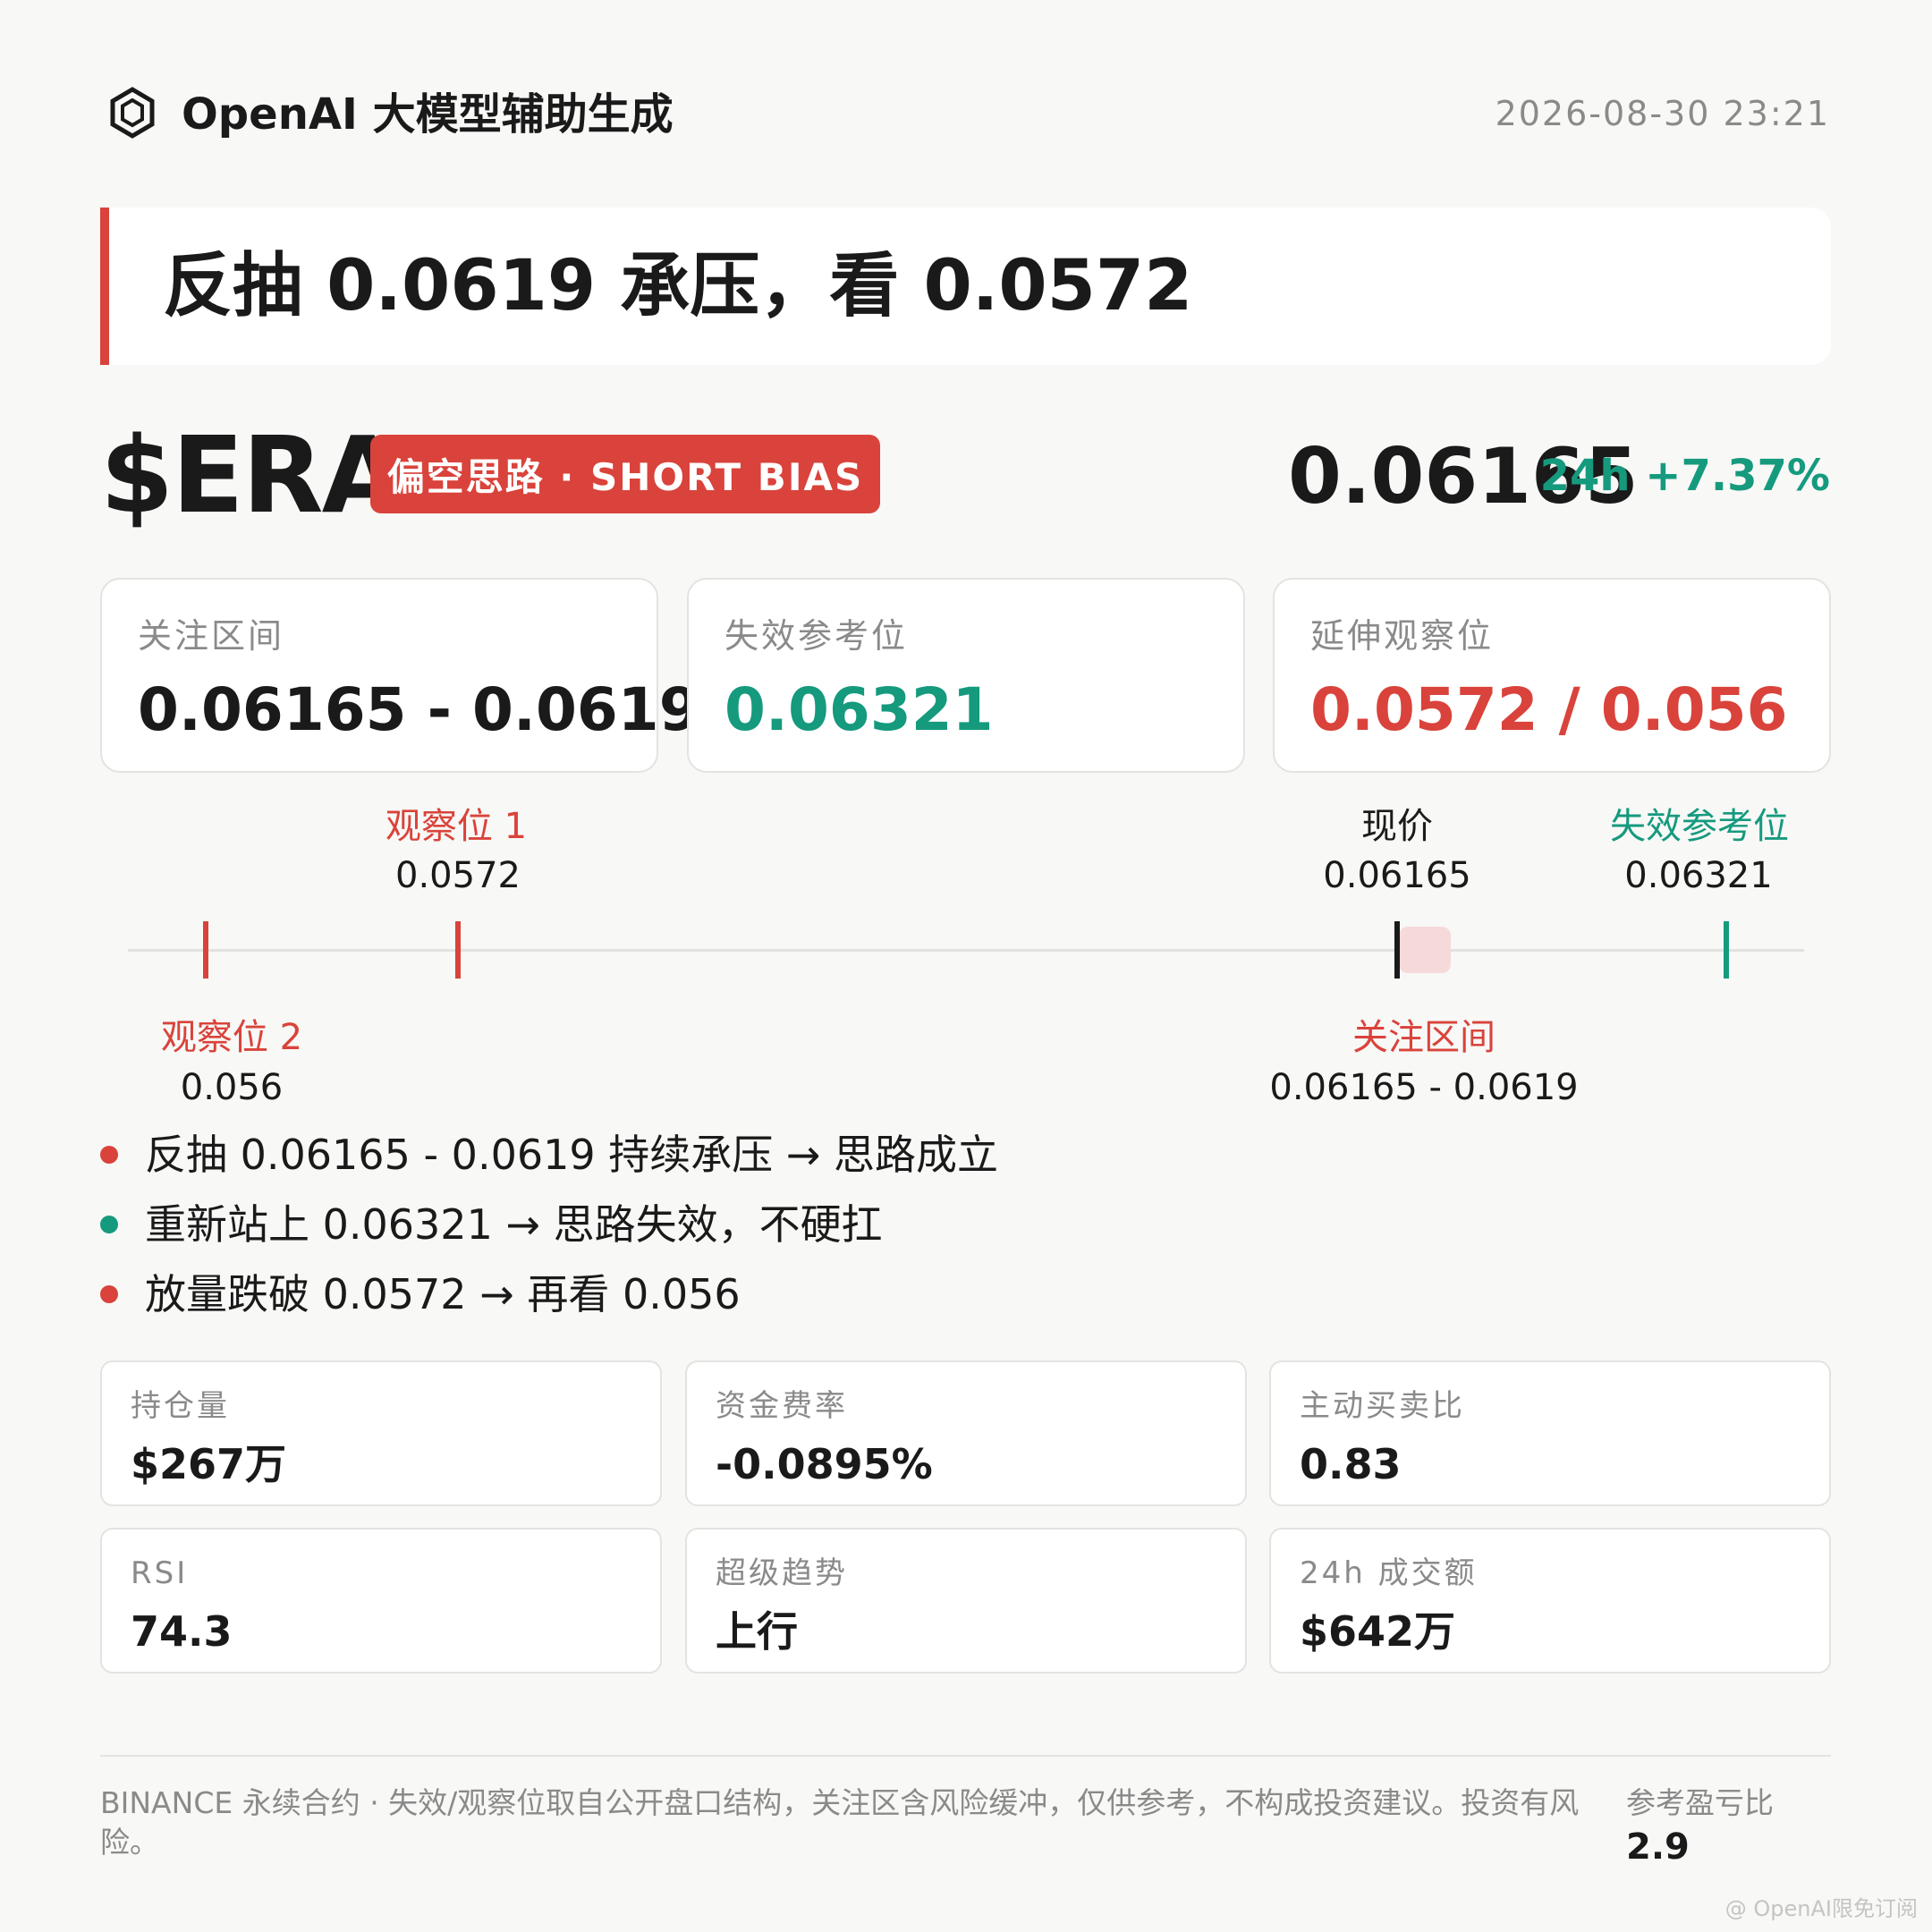  What do you see at coordinates (625, 474) in the screenshot?
I see `bias-badge: 偏空思路 · SHORT BIAS` at bounding box center [625, 474].